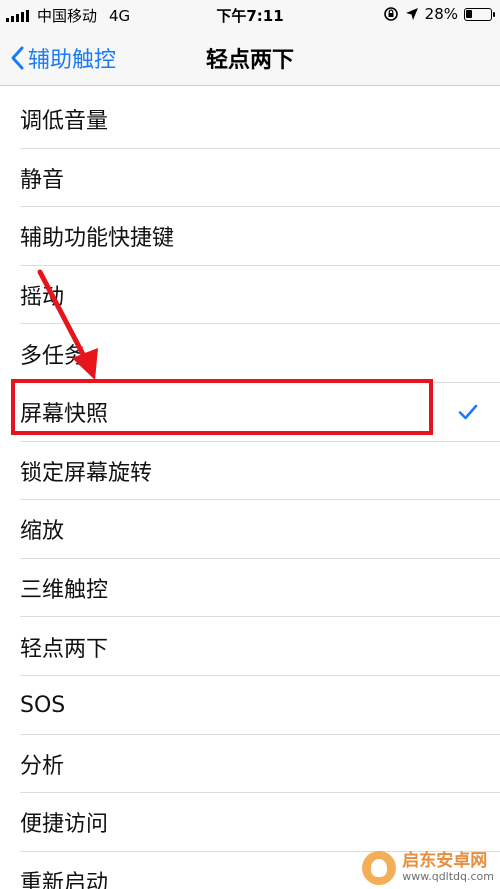  Describe the element at coordinates (64, 591) in the screenshot. I see `list-item-label: 三维触控` at that location.